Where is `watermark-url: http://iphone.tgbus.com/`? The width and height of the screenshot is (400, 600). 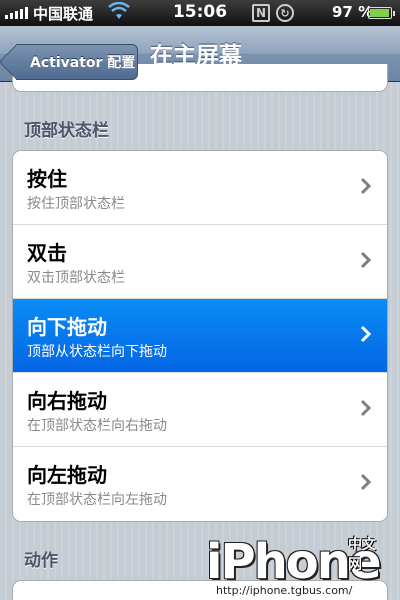
watermark-url: http://iphone.tgbus.com/ is located at coordinates (284, 590).